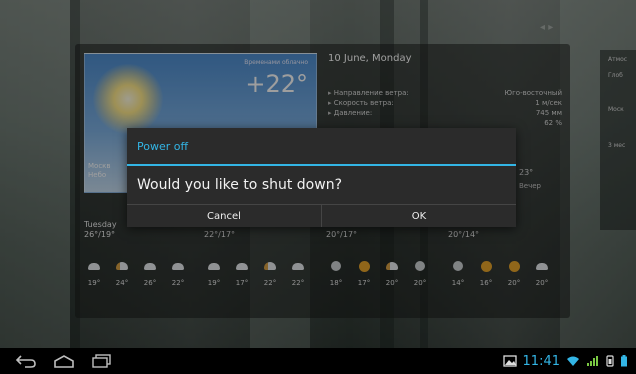 The image size is (636, 374). I want to click on status-area: 11:41, so click(565, 361).